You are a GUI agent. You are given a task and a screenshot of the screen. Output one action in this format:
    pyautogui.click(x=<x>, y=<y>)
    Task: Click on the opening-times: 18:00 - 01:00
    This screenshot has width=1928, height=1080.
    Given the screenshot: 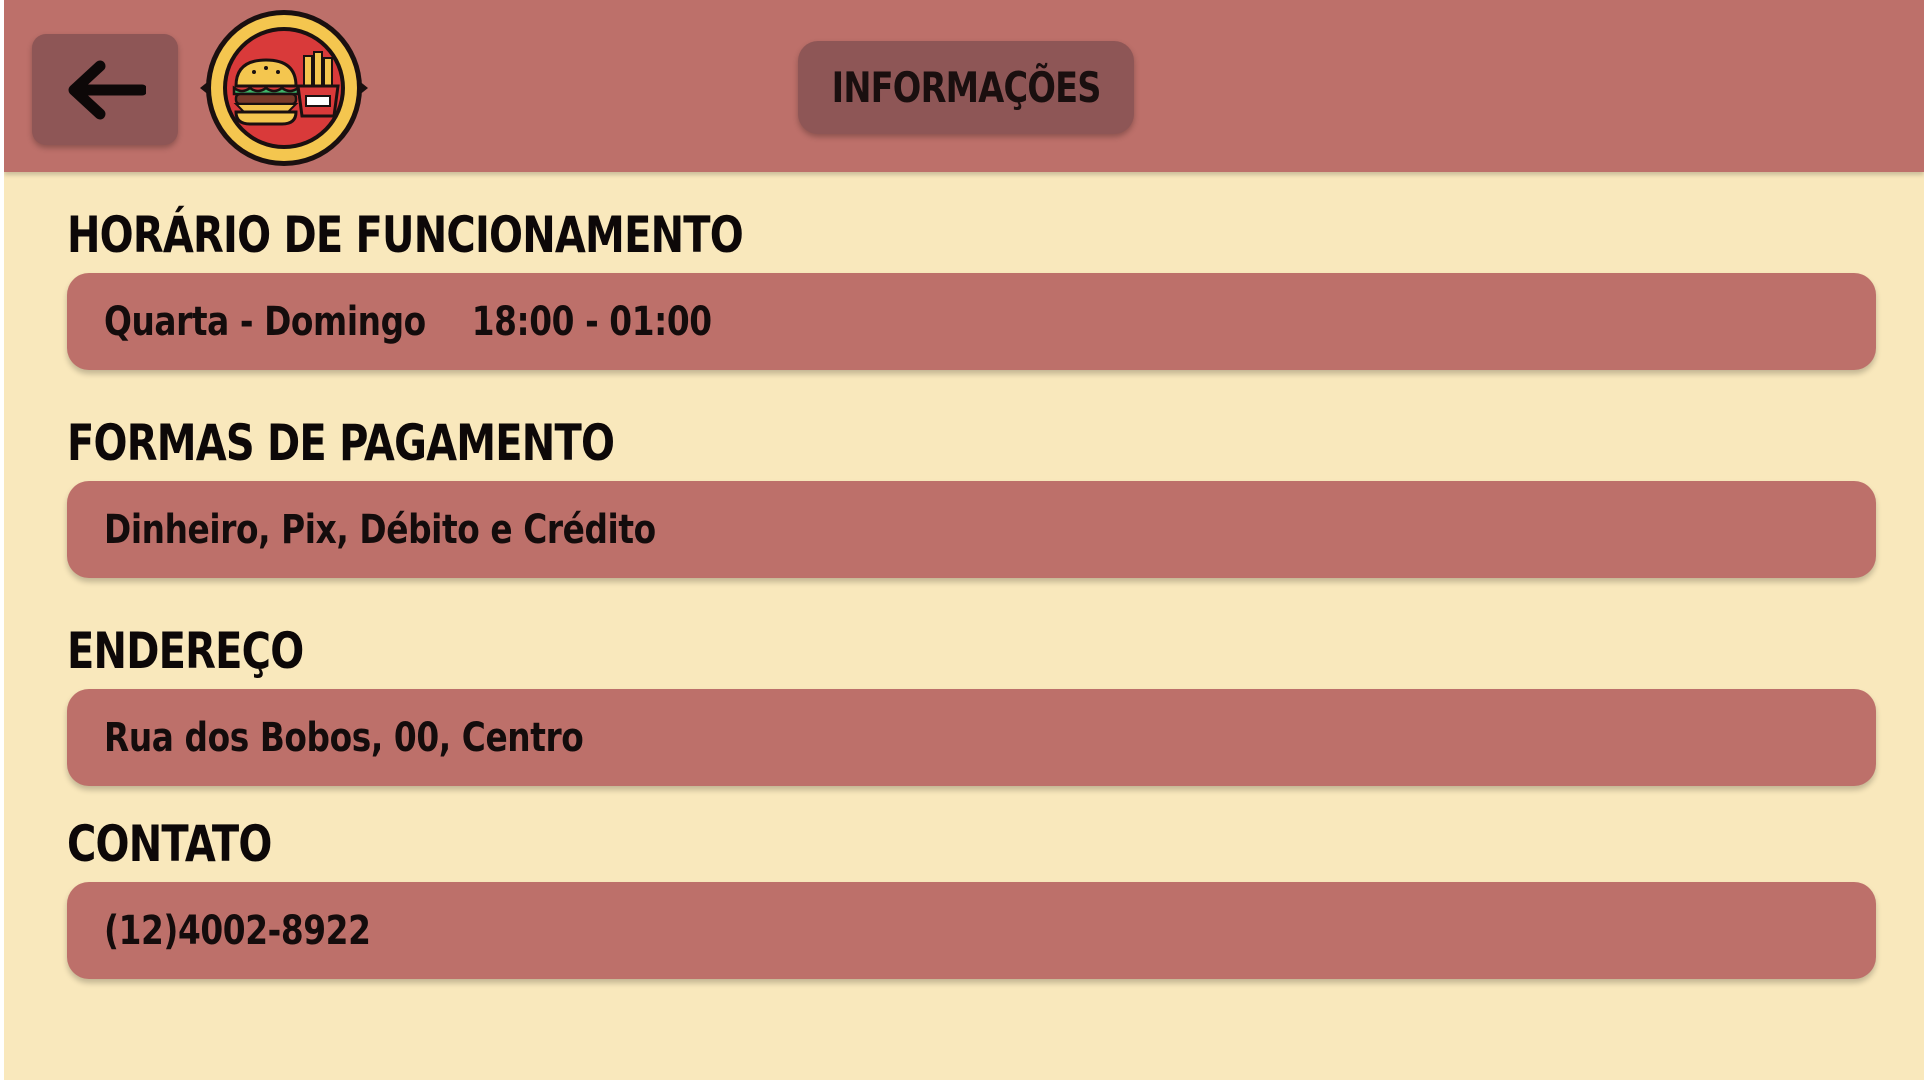 What is the action you would take?
    pyautogui.click(x=591, y=321)
    